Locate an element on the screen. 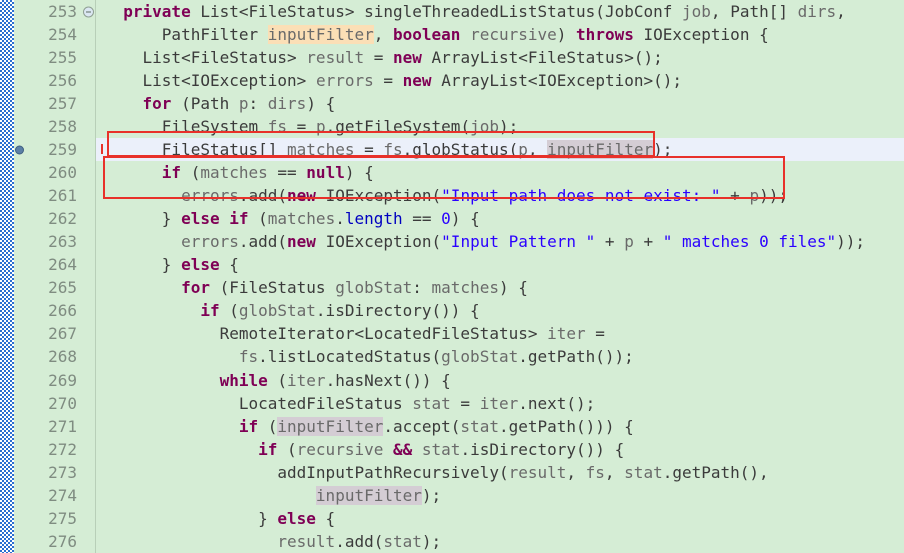 This screenshot has width=904, height=553. gutter-line-275: 275 is located at coordinates (55, 518).